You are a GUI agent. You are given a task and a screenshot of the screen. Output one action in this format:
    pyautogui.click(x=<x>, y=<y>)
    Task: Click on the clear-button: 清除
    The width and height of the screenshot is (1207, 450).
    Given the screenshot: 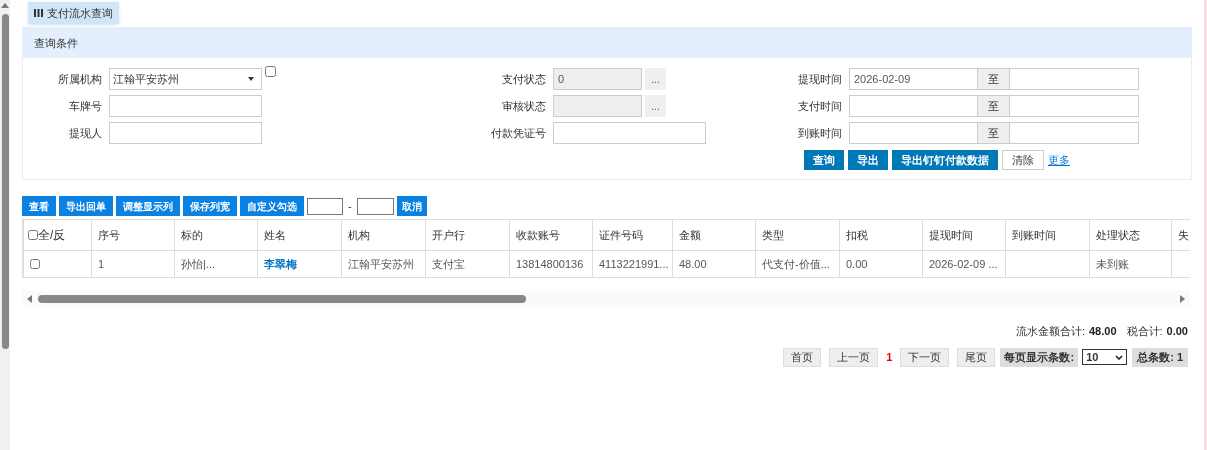 What is the action you would take?
    pyautogui.click(x=1023, y=160)
    